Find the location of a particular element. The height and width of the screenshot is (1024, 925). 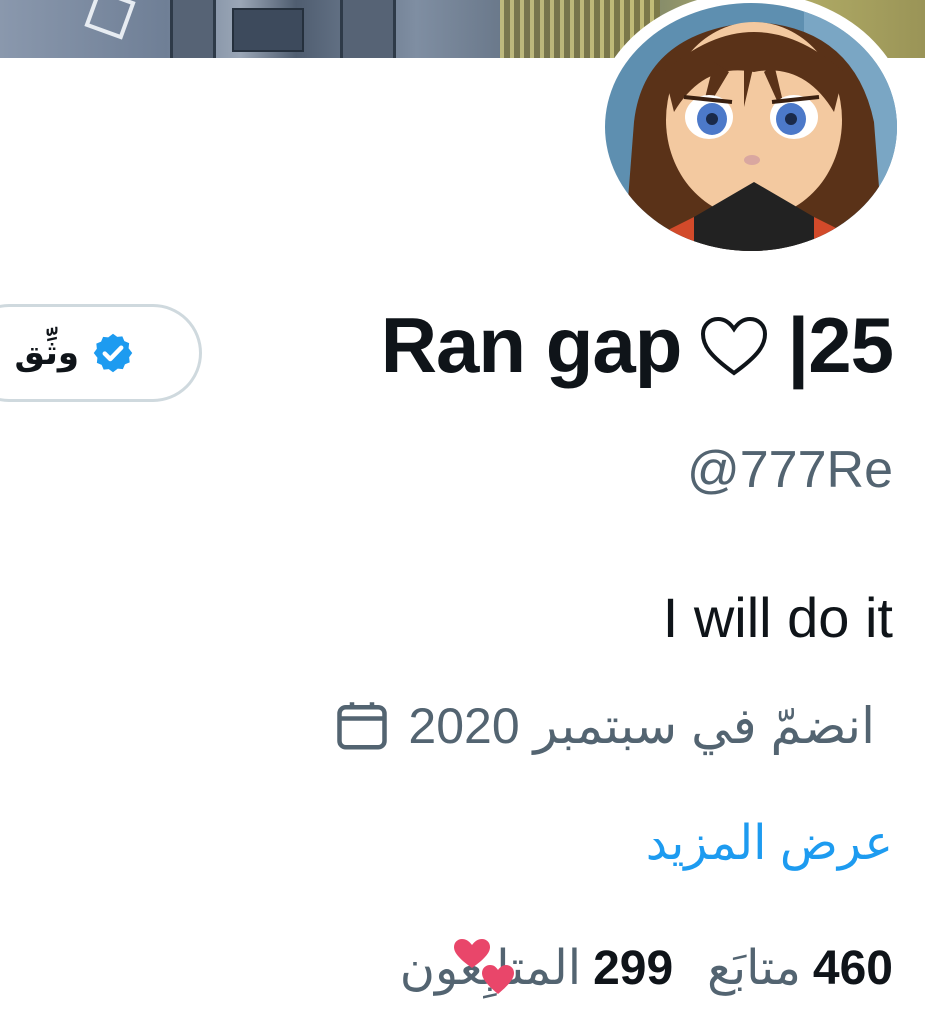

verify-button: وثِّق is located at coordinates (101, 353).